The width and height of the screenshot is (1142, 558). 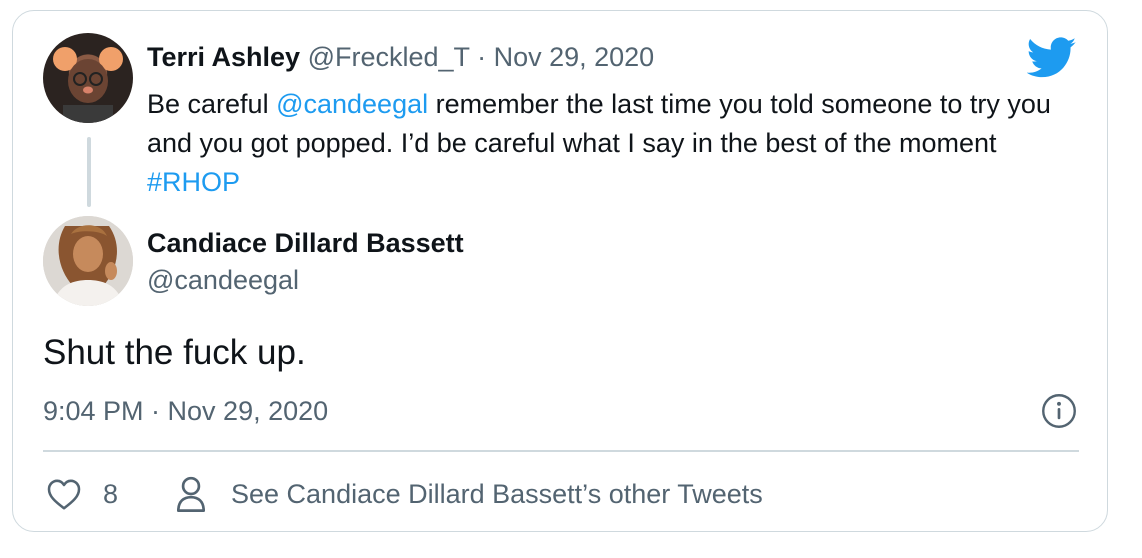 I want to click on heart-icon, so click(x=64, y=494).